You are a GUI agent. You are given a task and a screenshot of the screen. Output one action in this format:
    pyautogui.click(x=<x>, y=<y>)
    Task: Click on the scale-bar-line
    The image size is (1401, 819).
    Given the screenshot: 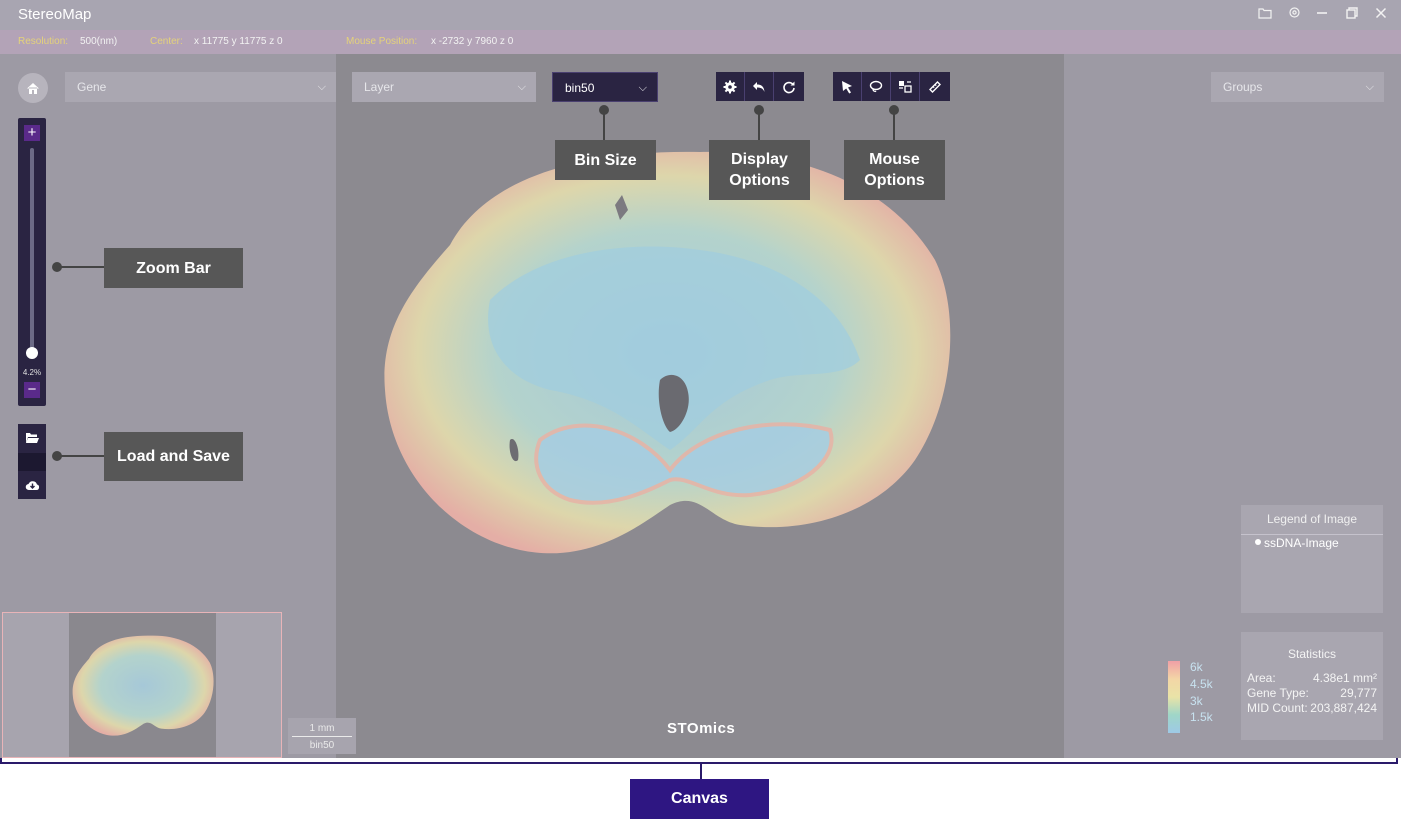 What is the action you would take?
    pyautogui.click(x=322, y=736)
    